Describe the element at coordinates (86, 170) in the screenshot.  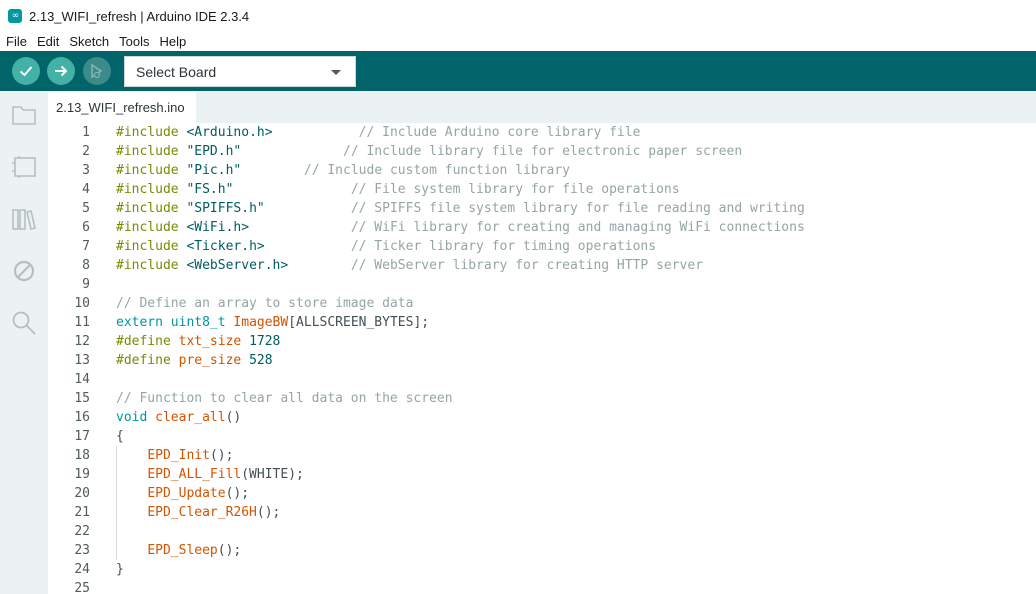
I see `line-number: 3` at that location.